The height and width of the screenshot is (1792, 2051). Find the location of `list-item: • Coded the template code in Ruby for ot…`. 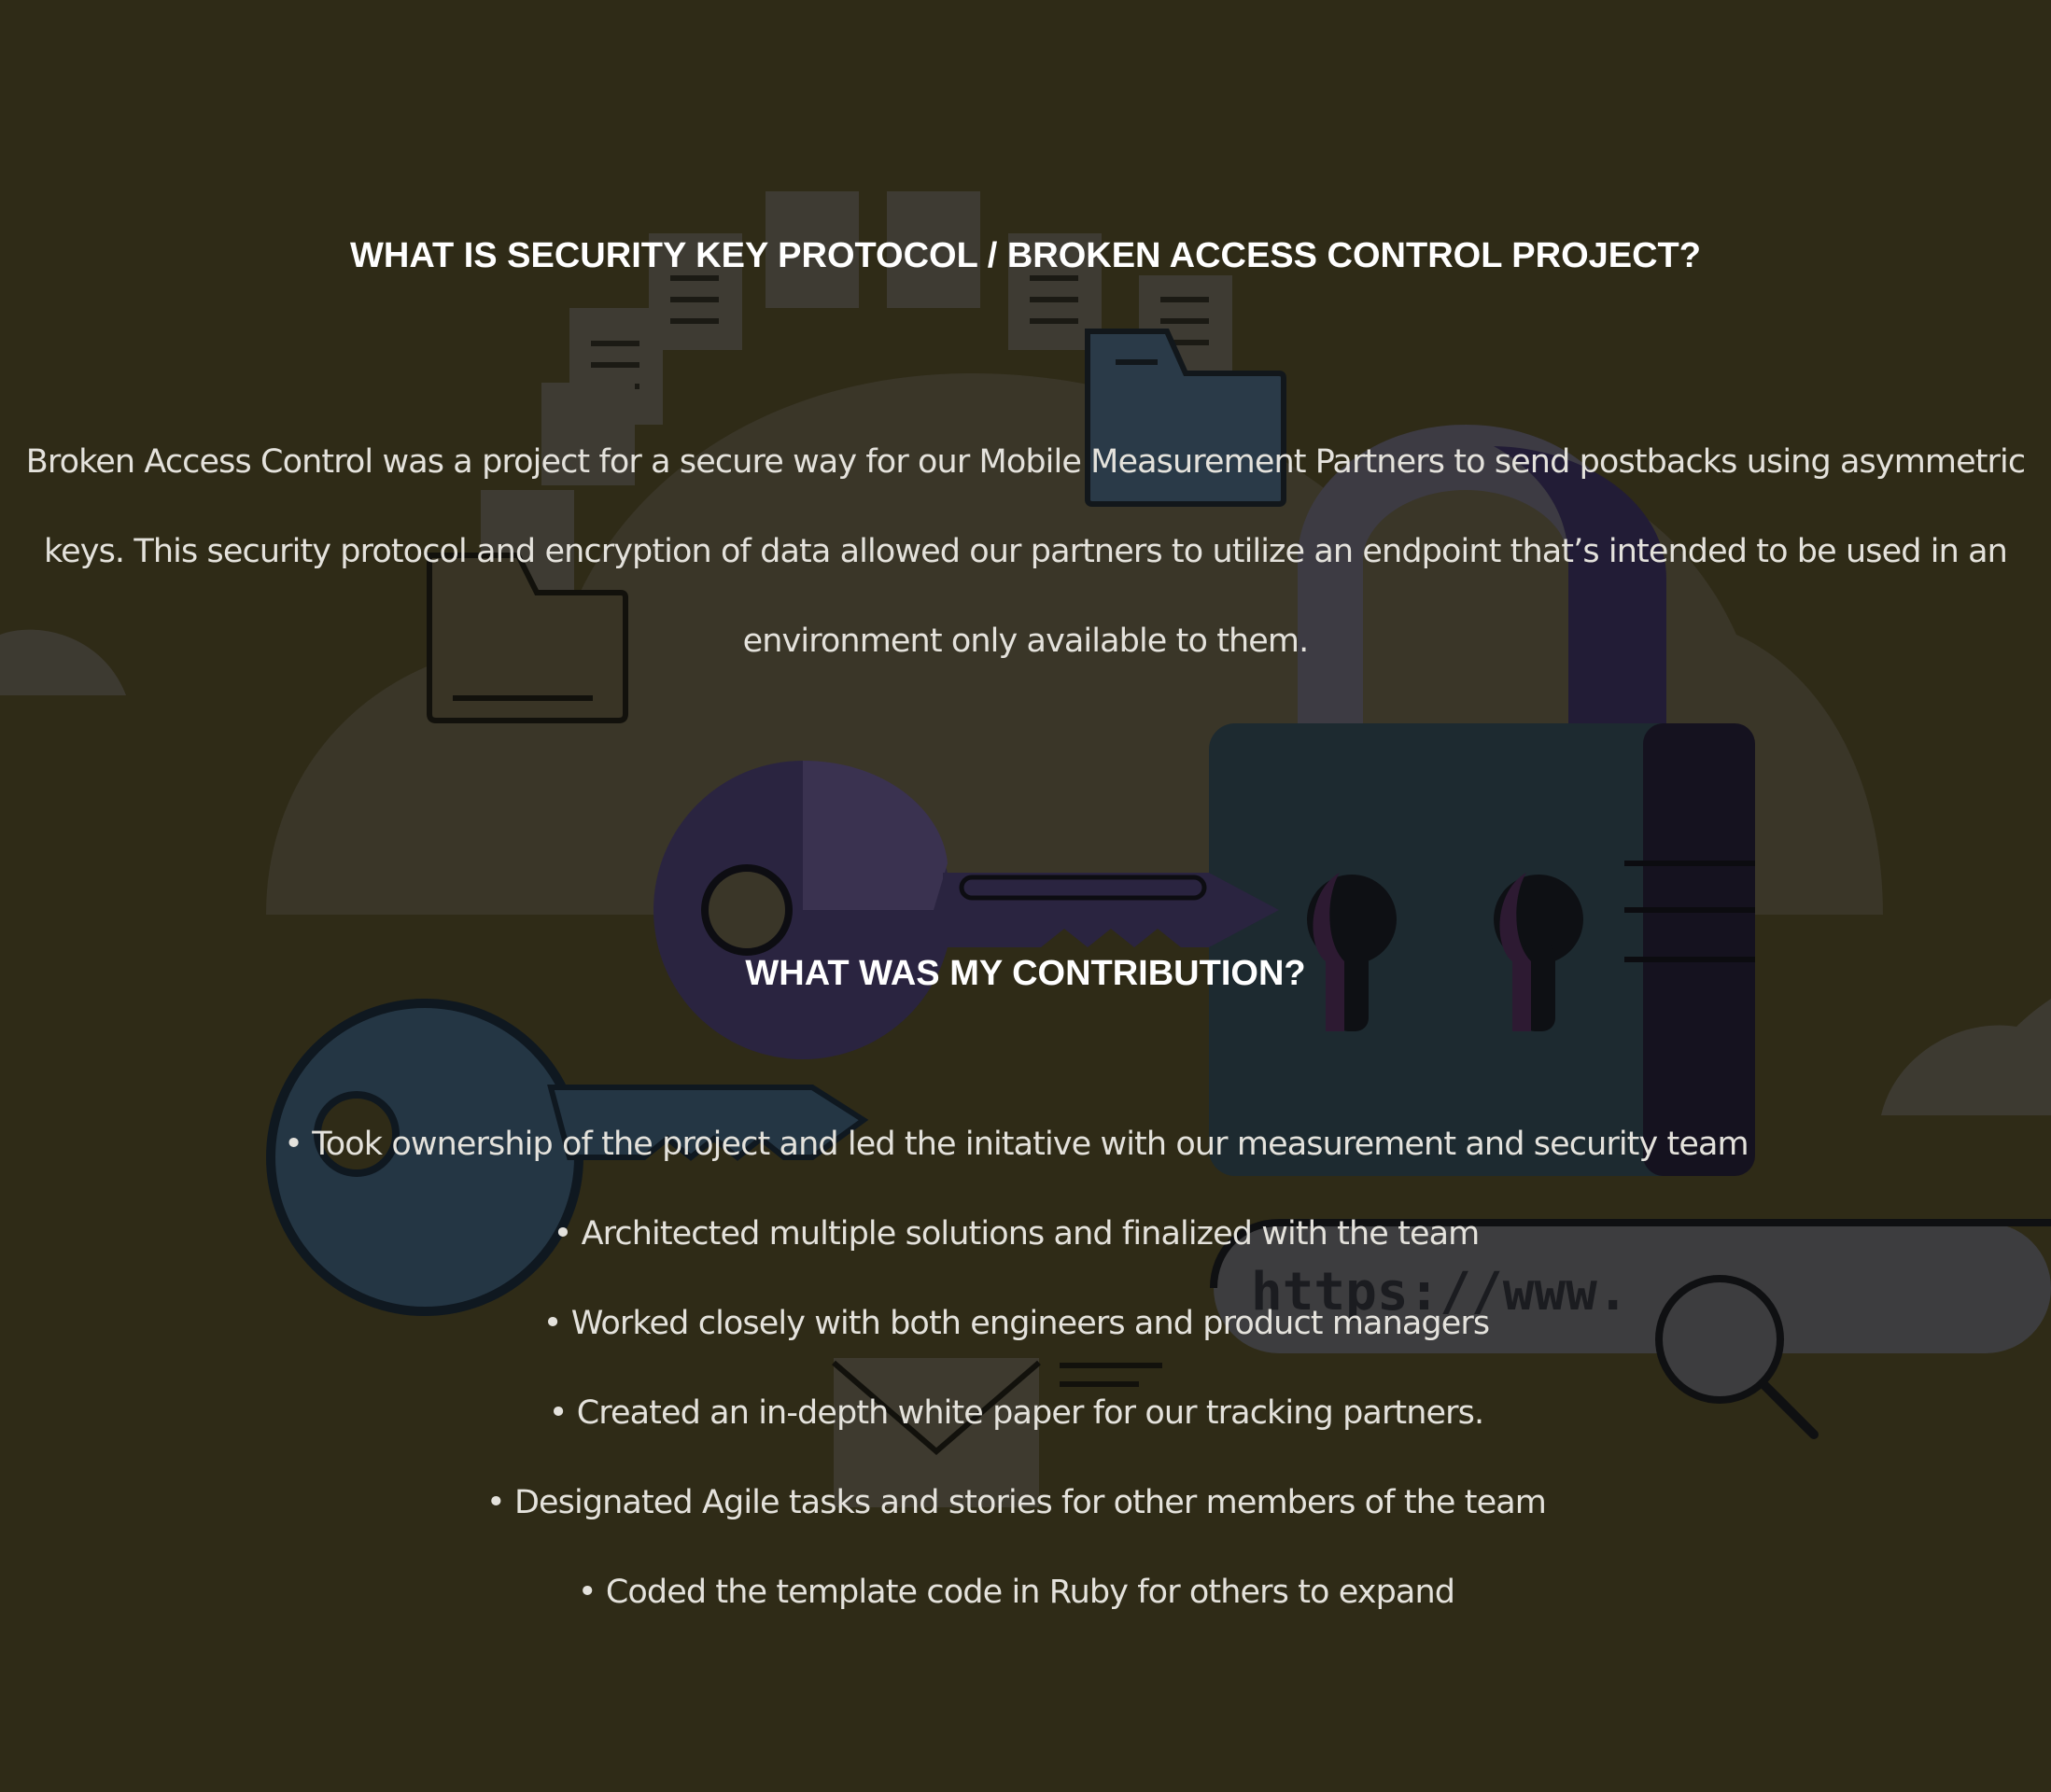

list-item: • Coded the template code in Ruby for ot… is located at coordinates (1016, 1592).